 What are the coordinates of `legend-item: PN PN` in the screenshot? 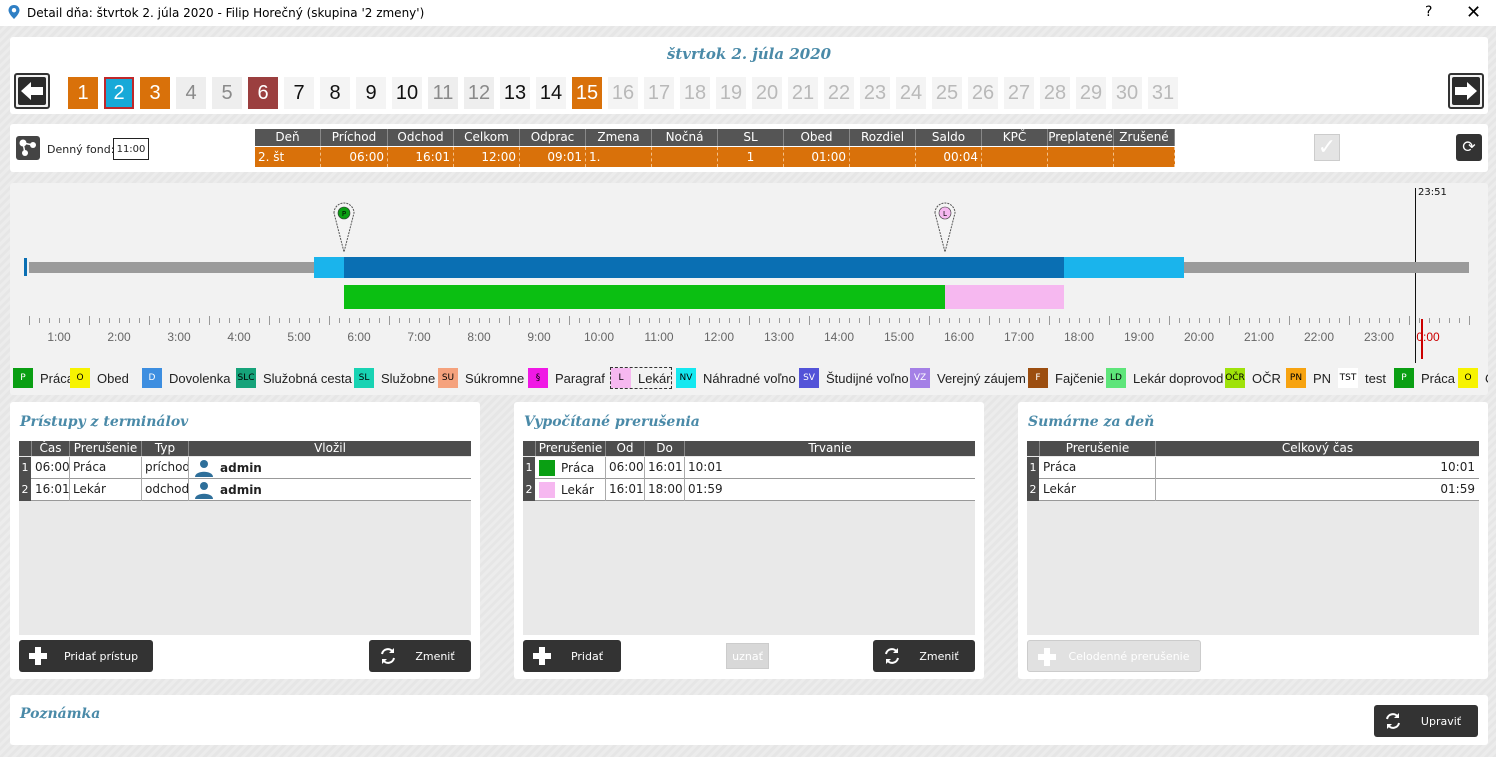 It's located at (1308, 378).